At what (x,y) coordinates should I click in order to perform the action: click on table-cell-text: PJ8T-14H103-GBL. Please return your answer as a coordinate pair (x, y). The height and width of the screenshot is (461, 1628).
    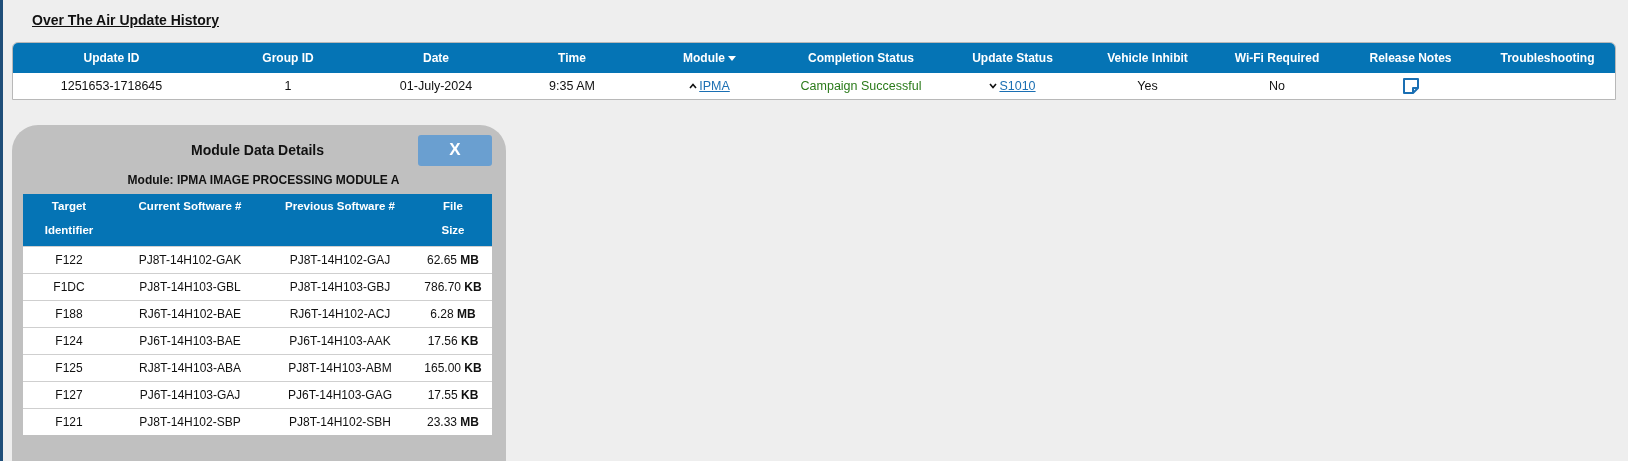
    Looking at the image, I should click on (190, 287).